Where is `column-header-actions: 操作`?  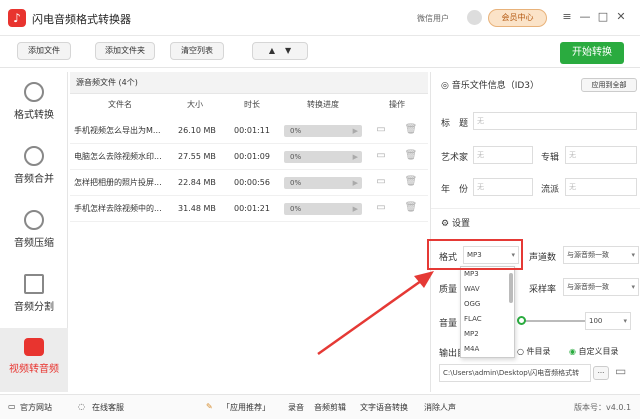 column-header-actions: 操作 is located at coordinates (397, 104).